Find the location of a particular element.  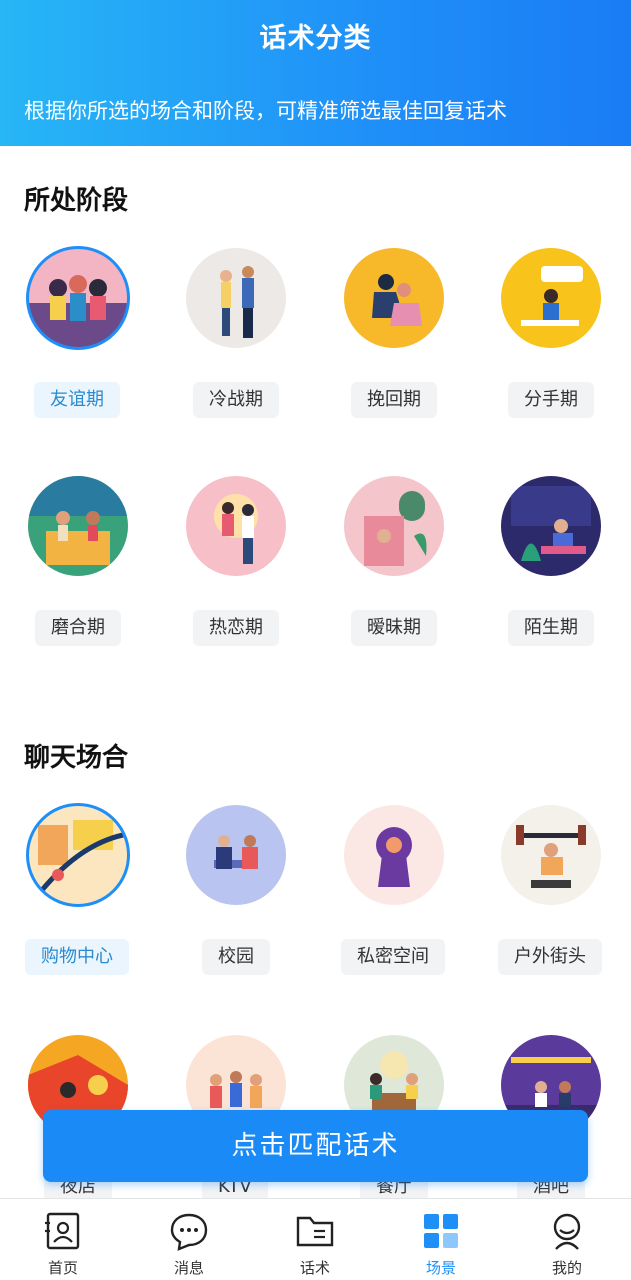

tab-scenes-label: 场景 is located at coordinates (440, 1268).